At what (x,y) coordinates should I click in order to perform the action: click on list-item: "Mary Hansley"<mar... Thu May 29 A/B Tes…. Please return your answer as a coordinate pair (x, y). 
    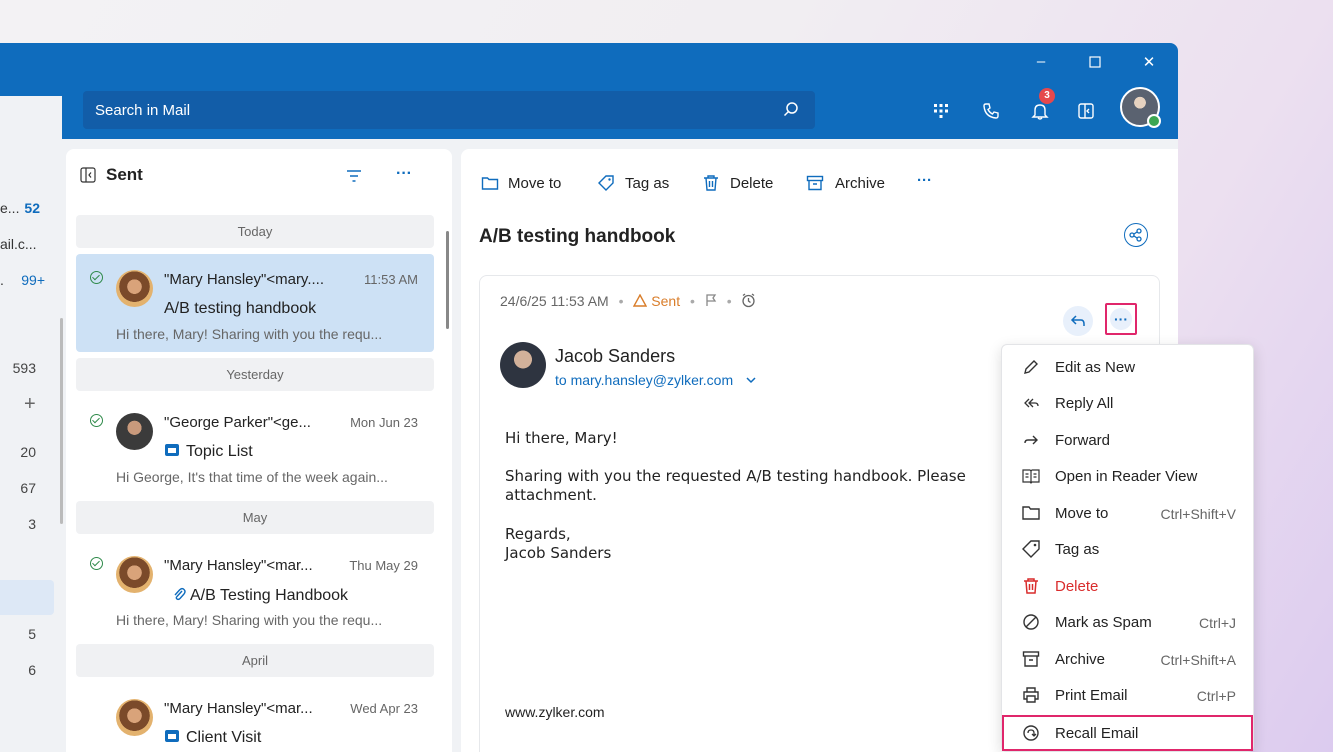
    Looking at the image, I should click on (255, 589).